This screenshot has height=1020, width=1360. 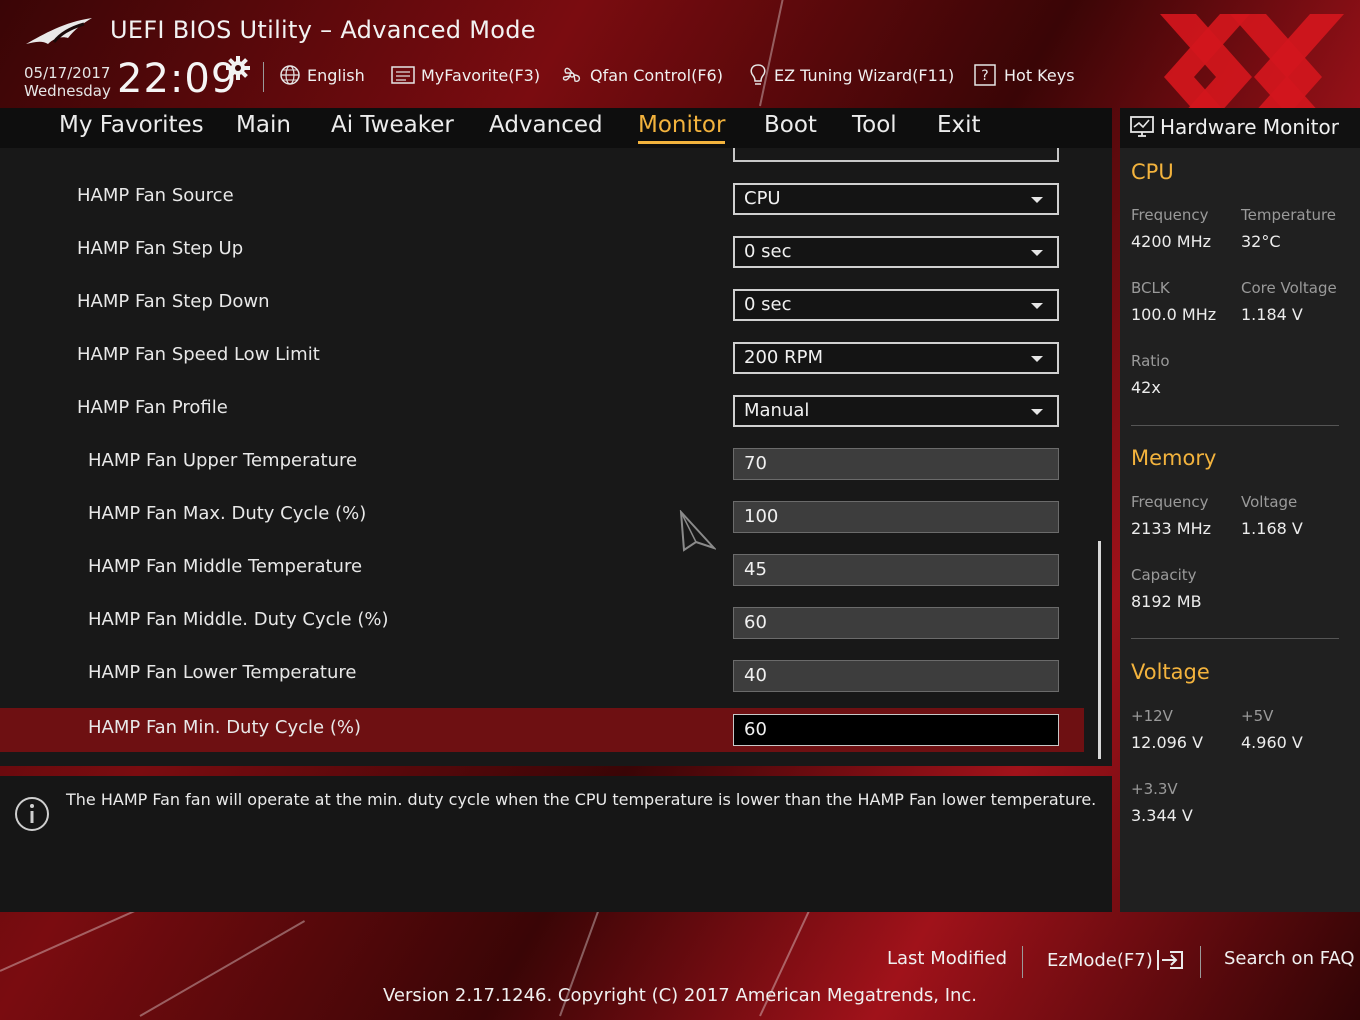 I want to click on select-value: CPU, so click(x=762, y=198).